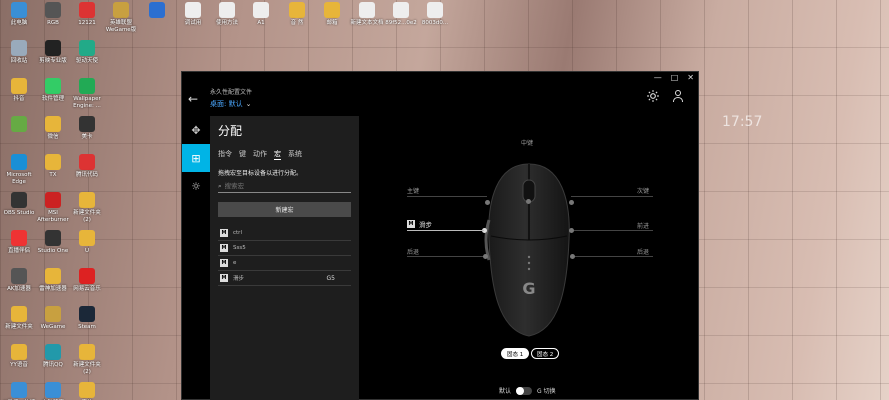 The width and height of the screenshot is (889, 400). Describe the element at coordinates (284, 233) in the screenshot. I see `macro-item: M ctrl` at that location.